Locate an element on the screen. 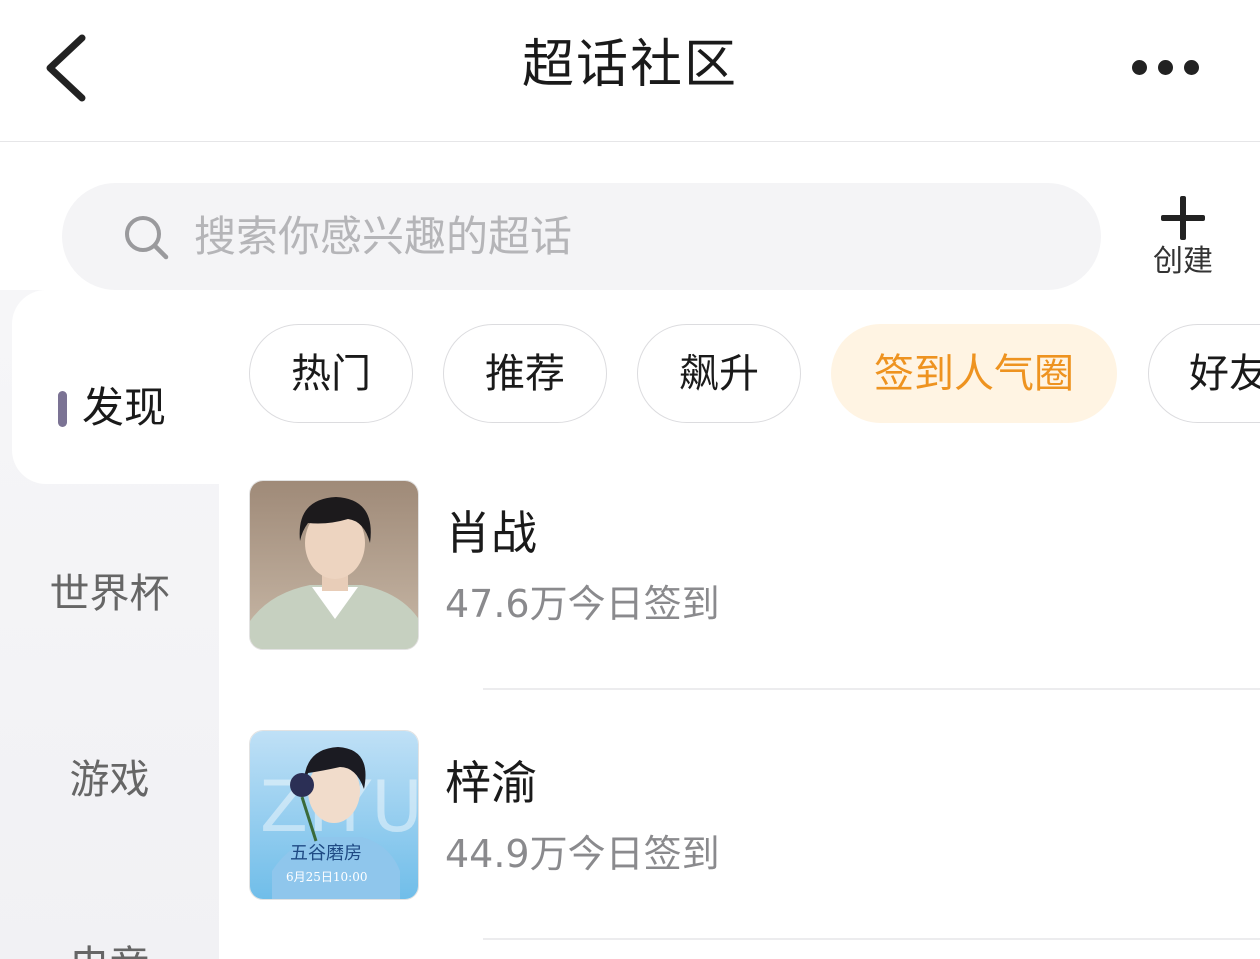  sidebar-item-games: 游戏 is located at coordinates (109, 780).